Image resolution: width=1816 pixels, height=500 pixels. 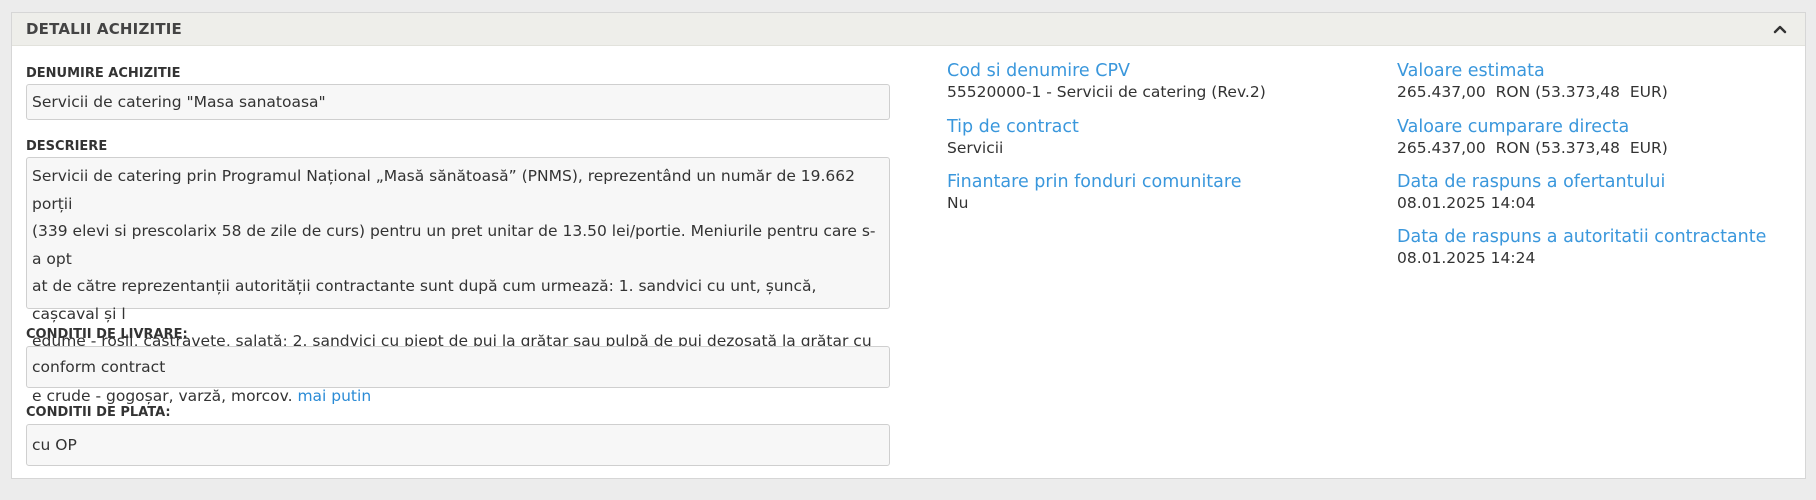 What do you see at coordinates (165, 396) in the screenshot?
I see `descriere-line-last: e crude - gogoșar, varză, morcov.` at bounding box center [165, 396].